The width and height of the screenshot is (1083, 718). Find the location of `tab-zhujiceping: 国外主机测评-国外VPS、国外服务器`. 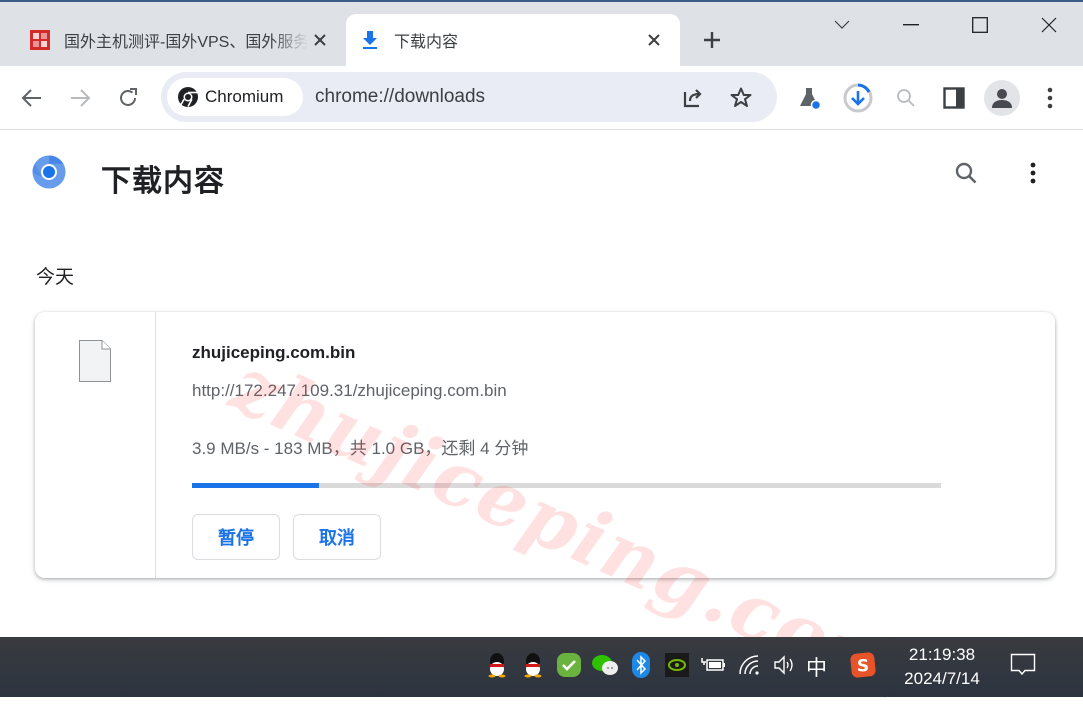

tab-zhujiceping: 国外主机测评-国外VPS、国外服务器 is located at coordinates (181, 40).